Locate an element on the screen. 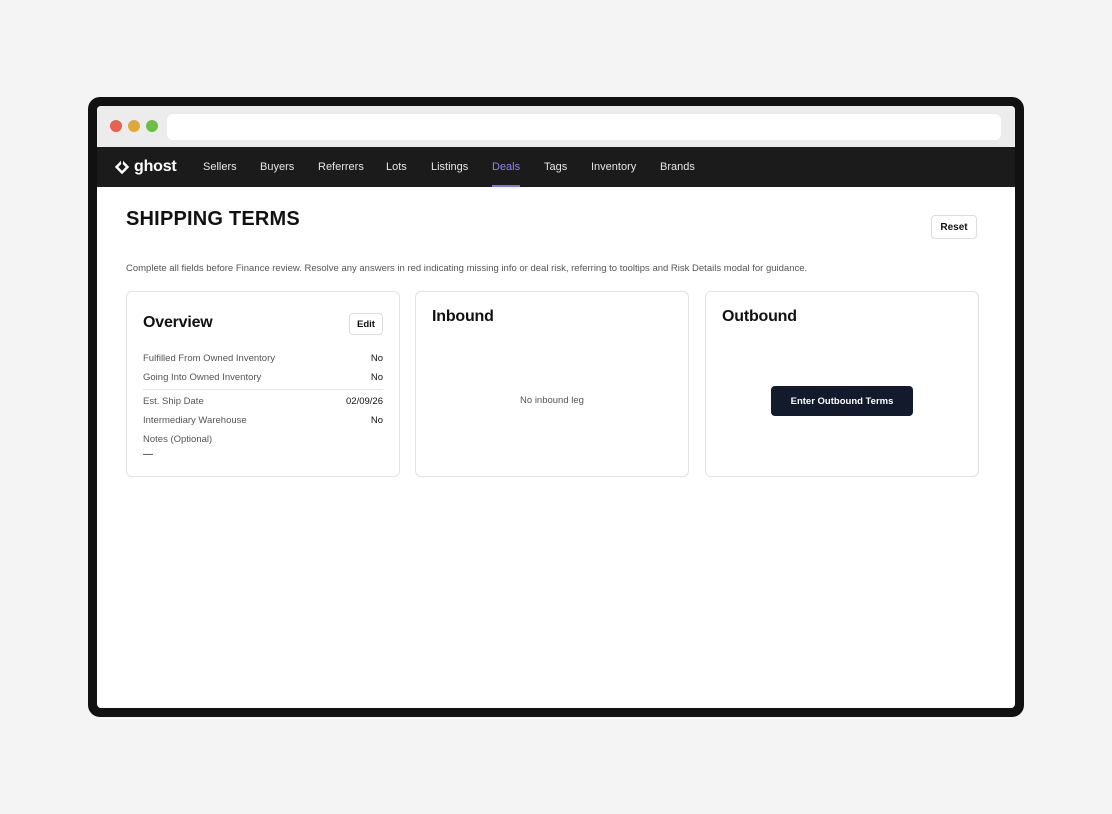 The height and width of the screenshot is (814, 1112). nav-item-deals-label: Deals is located at coordinates (506, 167).